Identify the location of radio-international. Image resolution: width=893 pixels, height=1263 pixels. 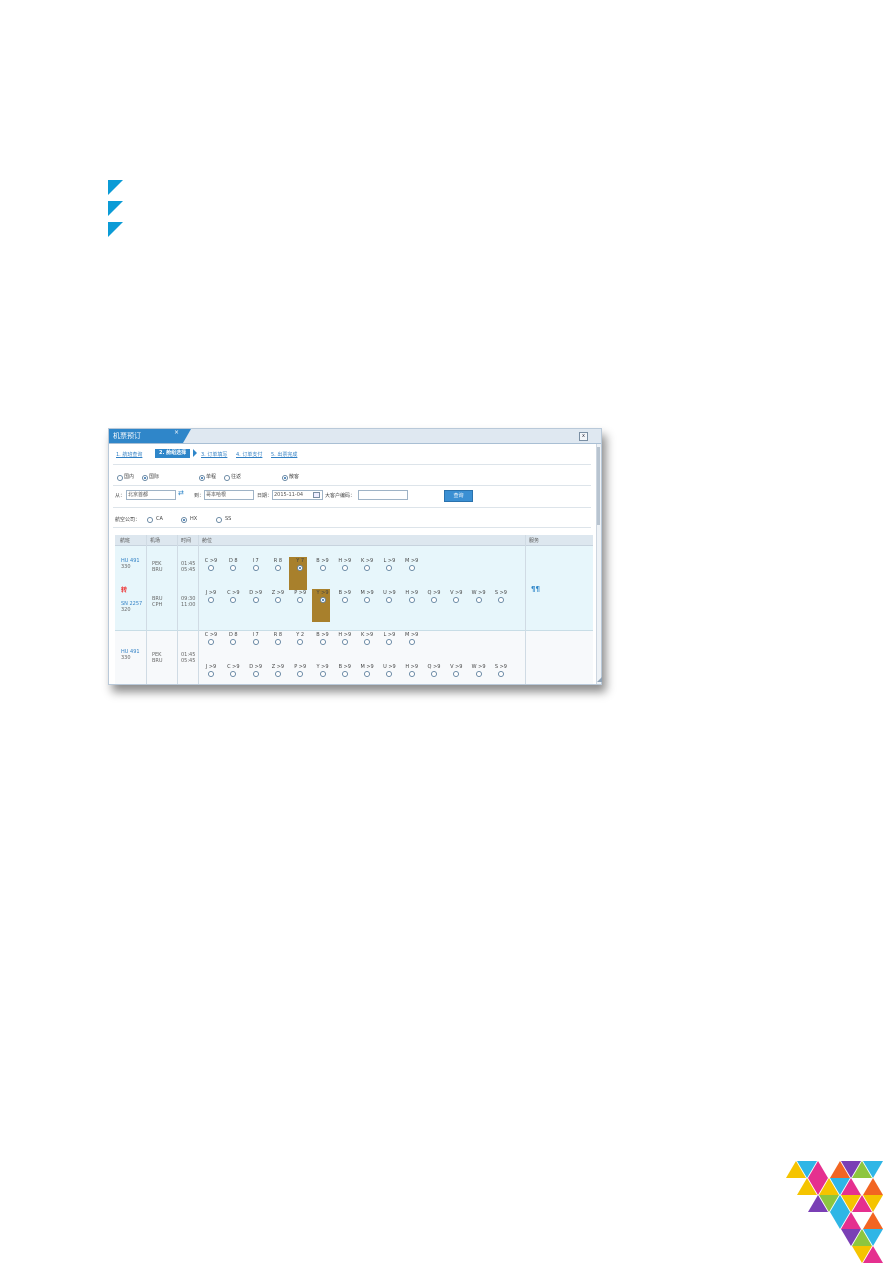
(145, 478).